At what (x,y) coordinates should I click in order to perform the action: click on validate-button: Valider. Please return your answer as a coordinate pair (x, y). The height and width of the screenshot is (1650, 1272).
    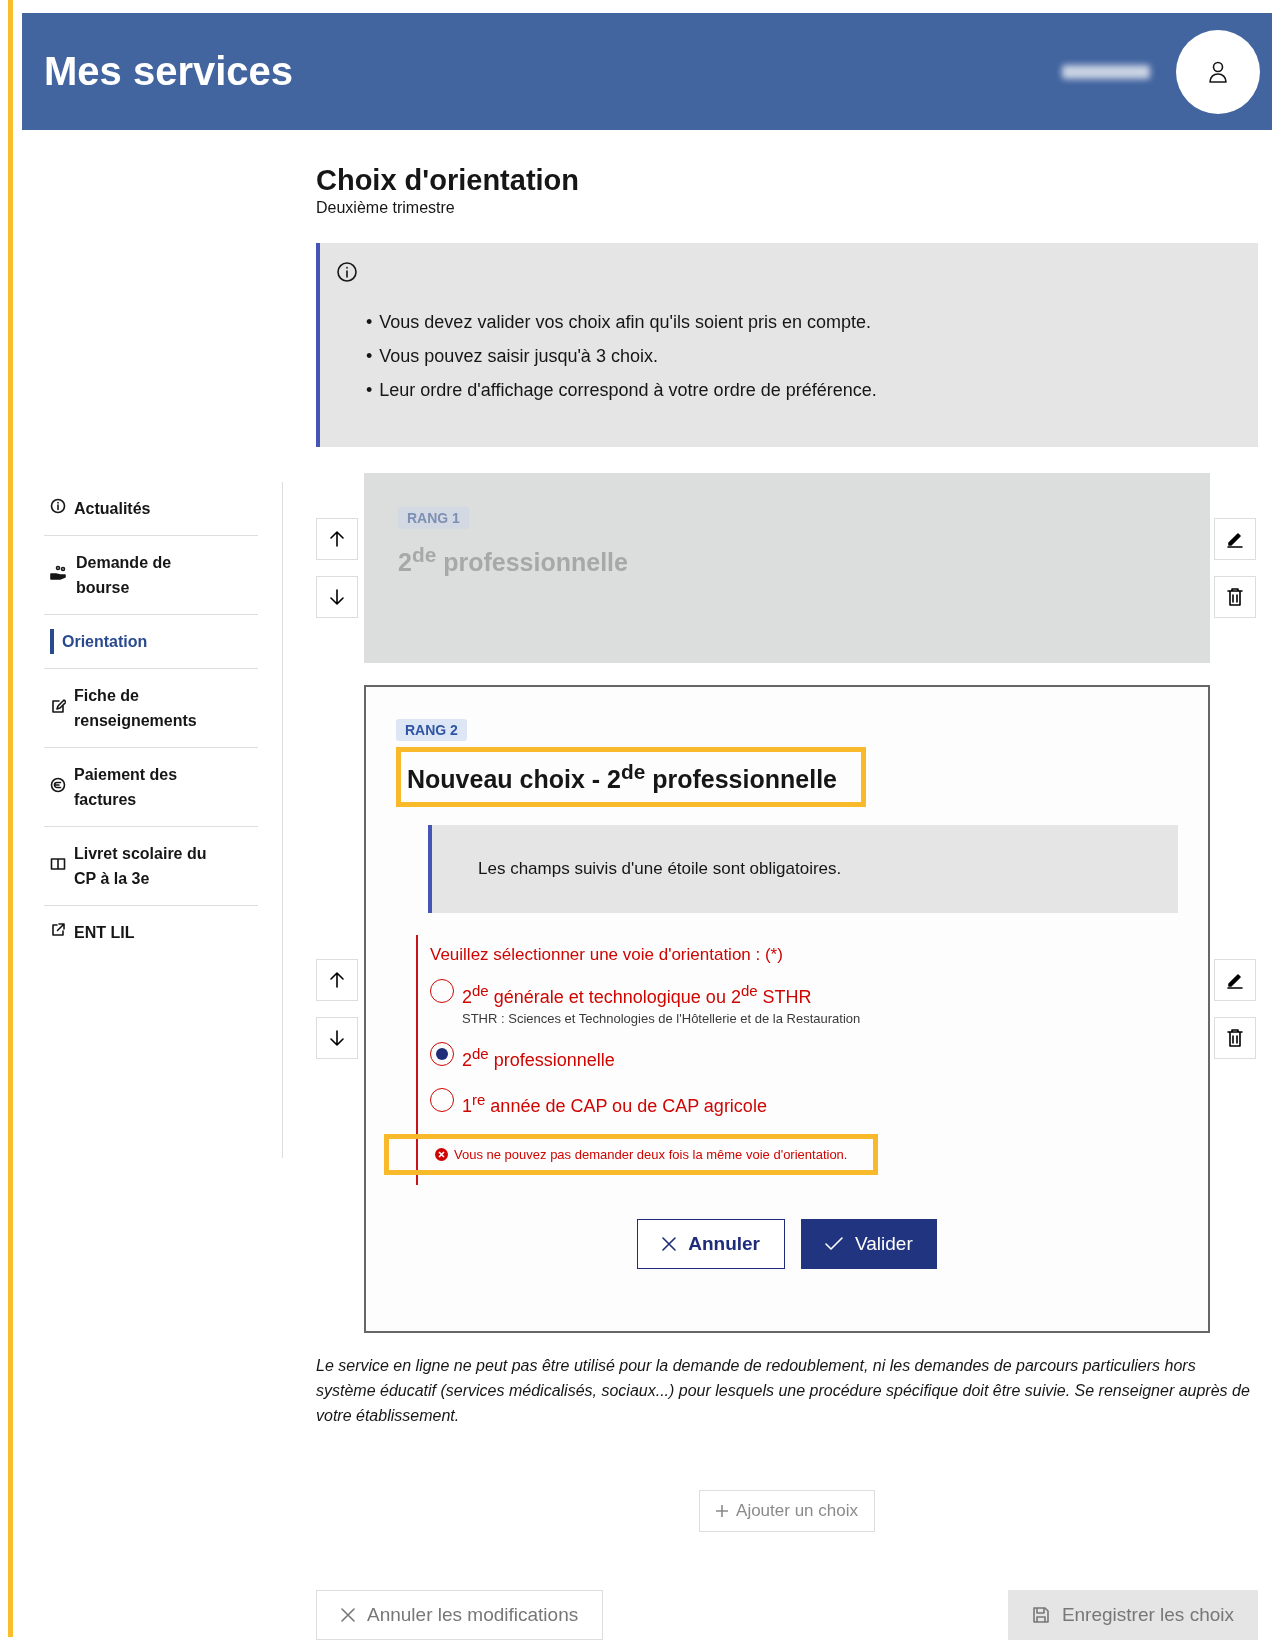
    Looking at the image, I should click on (869, 1244).